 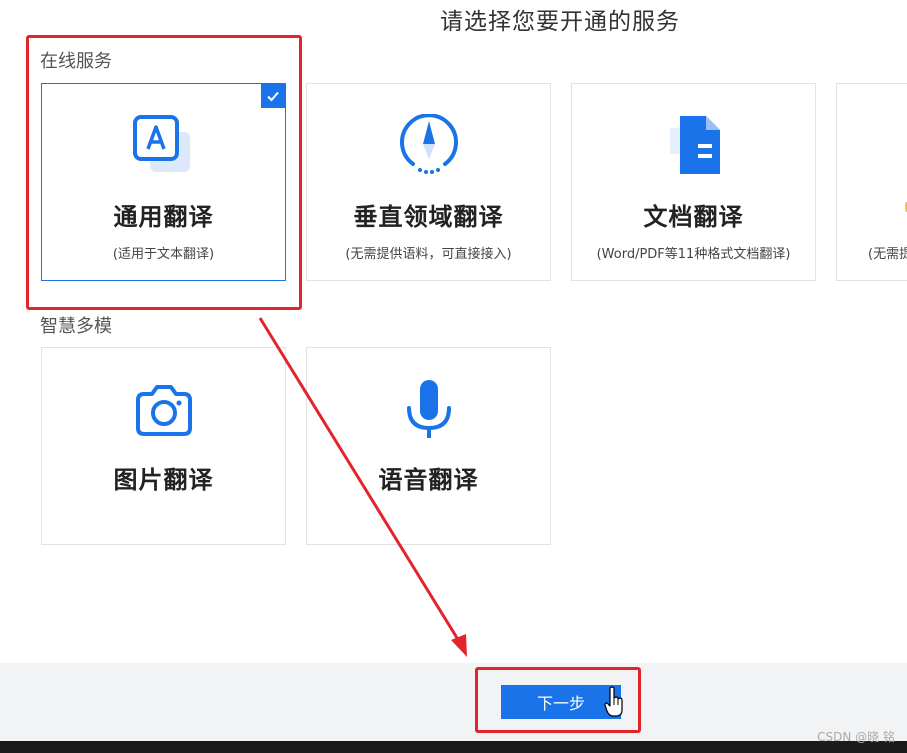 I want to click on card-title: 图片翻译, so click(x=163, y=480).